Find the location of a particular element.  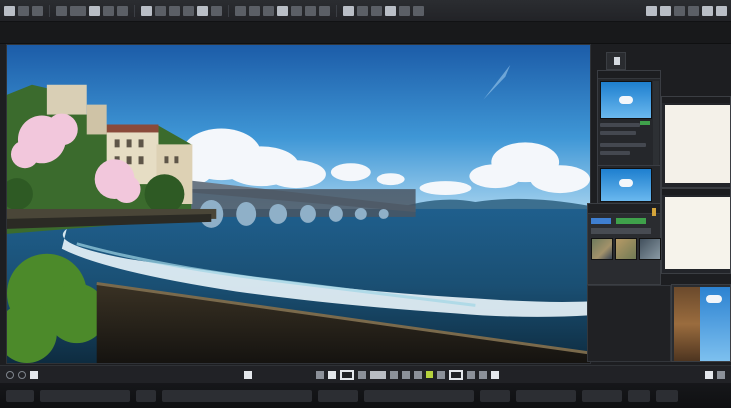

minimize-icon is located at coordinates (707, 10).